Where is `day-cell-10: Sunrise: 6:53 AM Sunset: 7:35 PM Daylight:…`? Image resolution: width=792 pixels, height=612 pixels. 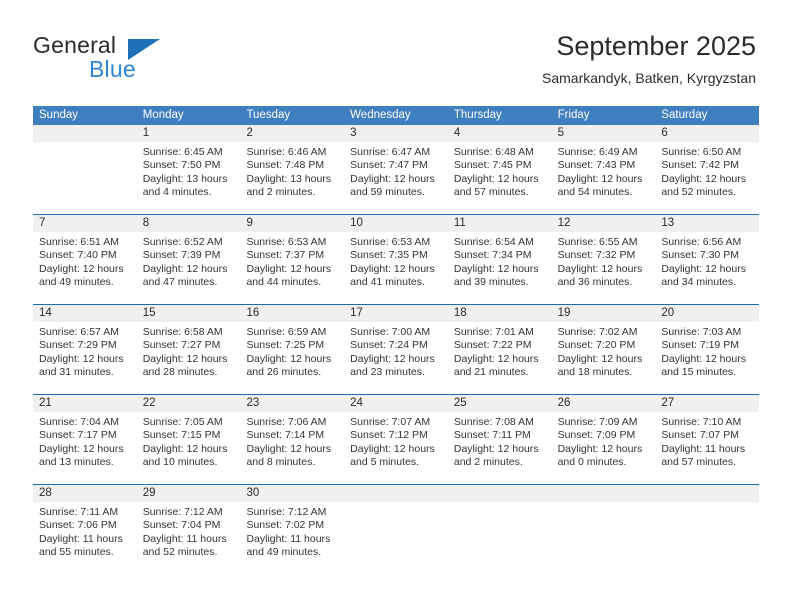
day-cell-10: Sunrise: 6:53 AM Sunset: 7:35 PM Daylight:… is located at coordinates (396, 264).